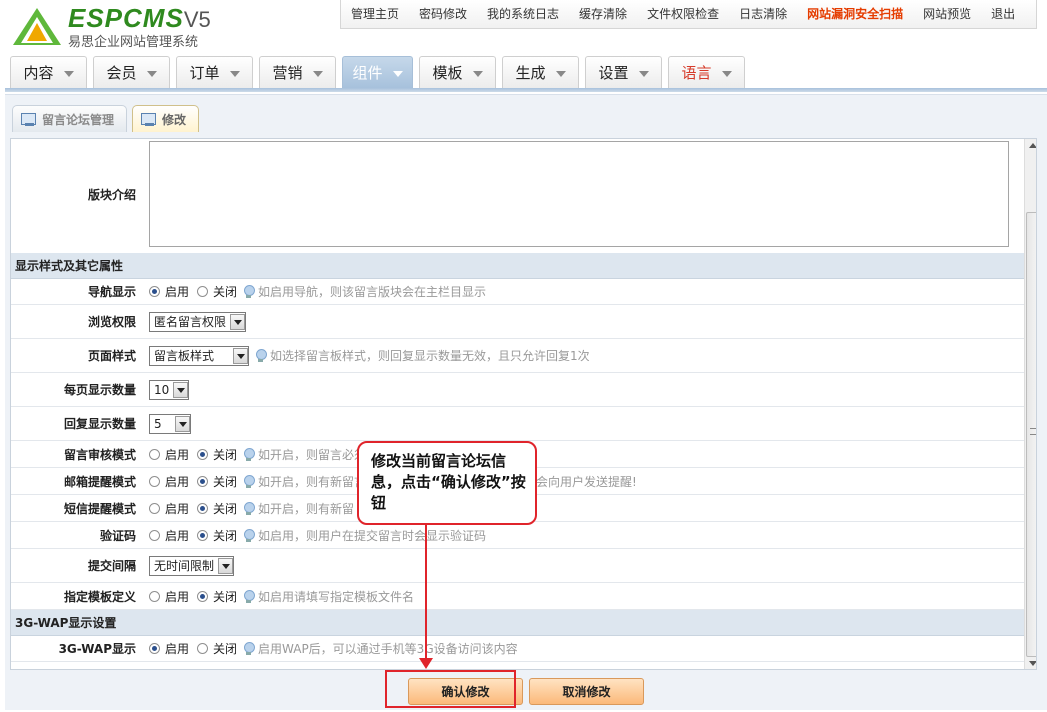 This screenshot has width=1047, height=712. I want to click on topnav-home: 管理主页, so click(375, 14).